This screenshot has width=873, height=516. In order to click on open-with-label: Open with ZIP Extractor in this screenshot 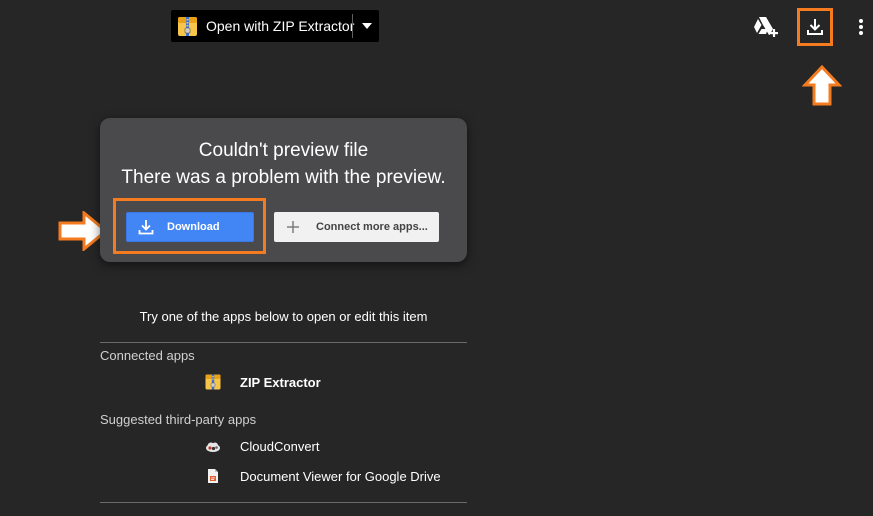, I will do `click(280, 26)`.